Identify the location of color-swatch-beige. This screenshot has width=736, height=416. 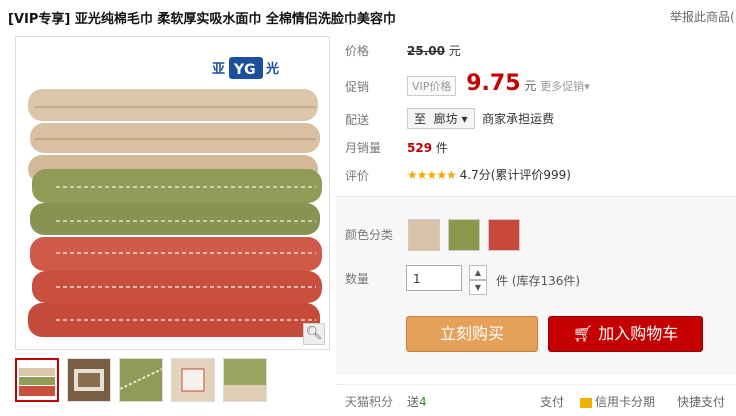
(424, 235).